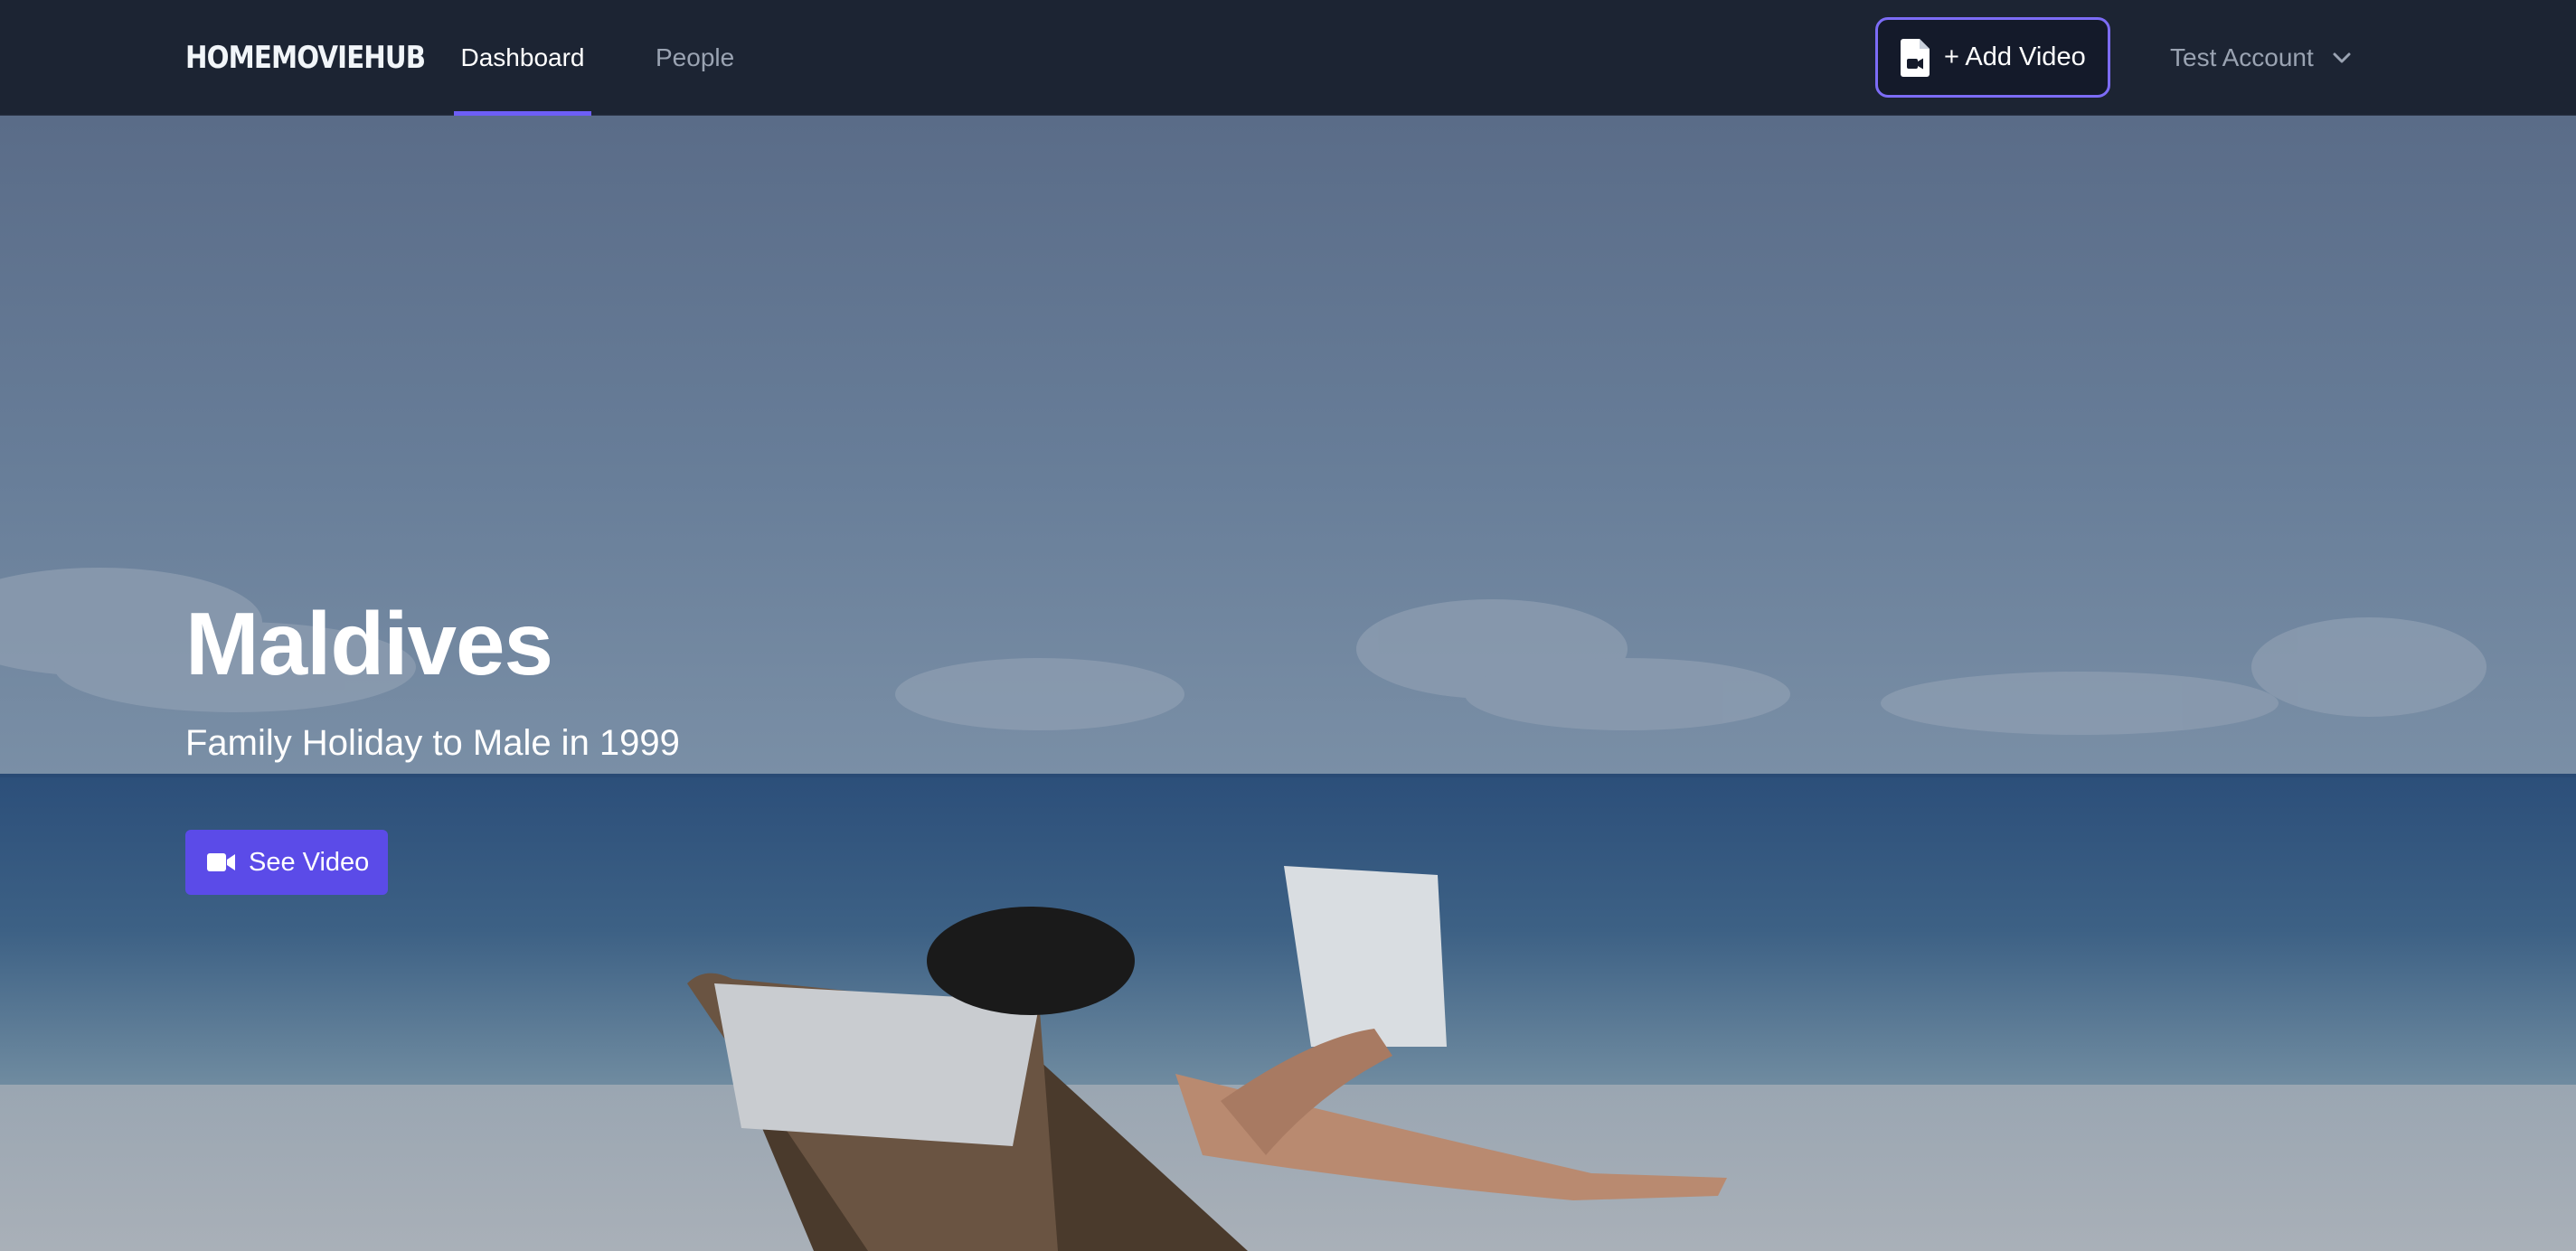  I want to click on add-video-button: + Add Video, so click(1992, 58).